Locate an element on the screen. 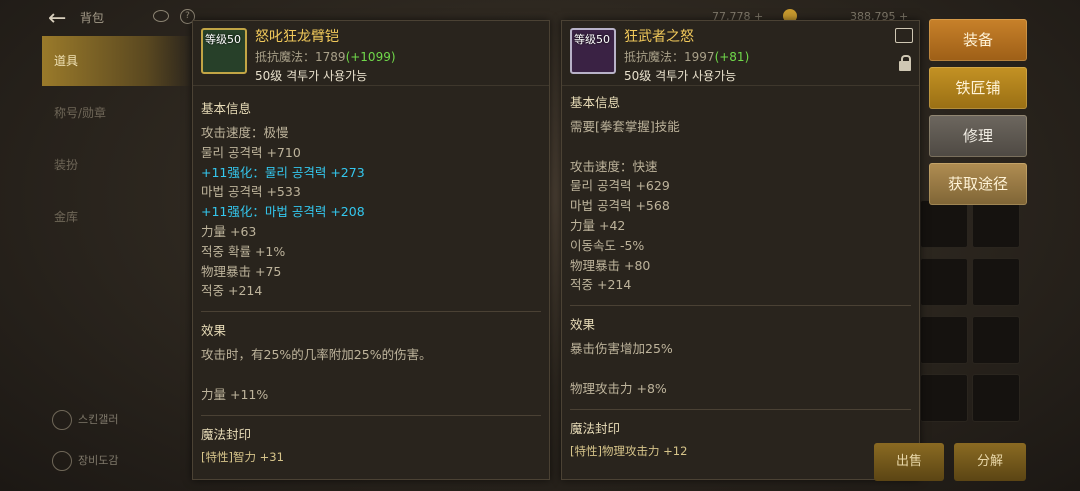 The width and height of the screenshot is (1080, 491). gauntlet-item-icon: 等级50 is located at coordinates (593, 51).